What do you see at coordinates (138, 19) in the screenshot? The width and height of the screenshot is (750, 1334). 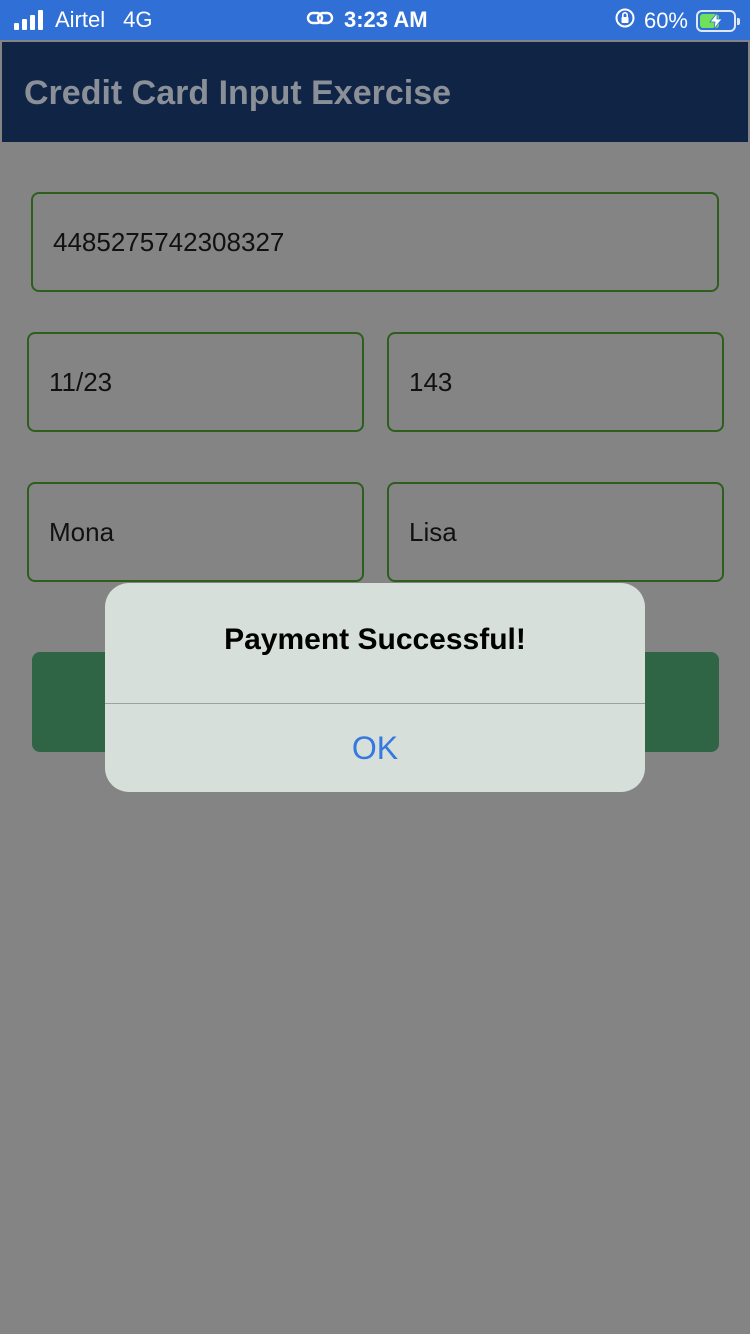 I see `network-type: 4G` at bounding box center [138, 19].